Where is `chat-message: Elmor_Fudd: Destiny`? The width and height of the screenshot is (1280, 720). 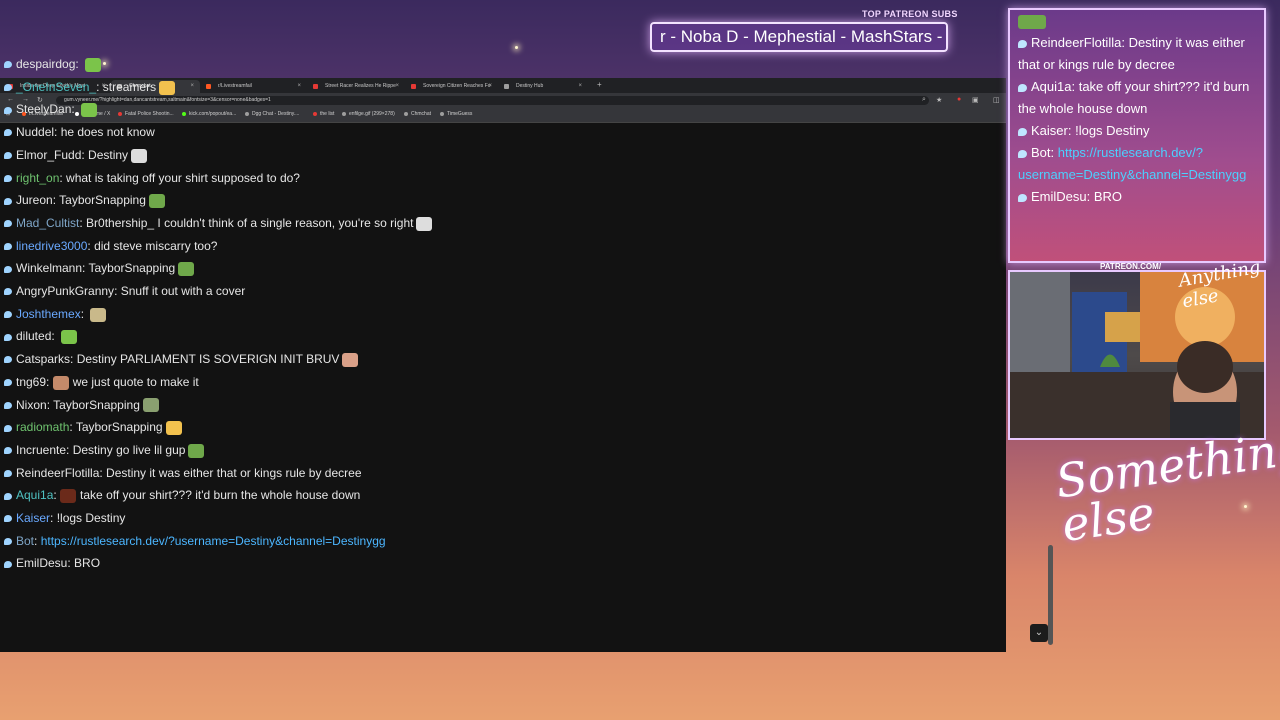 chat-message: Elmor_Fudd: Destiny is located at coordinates (76, 155).